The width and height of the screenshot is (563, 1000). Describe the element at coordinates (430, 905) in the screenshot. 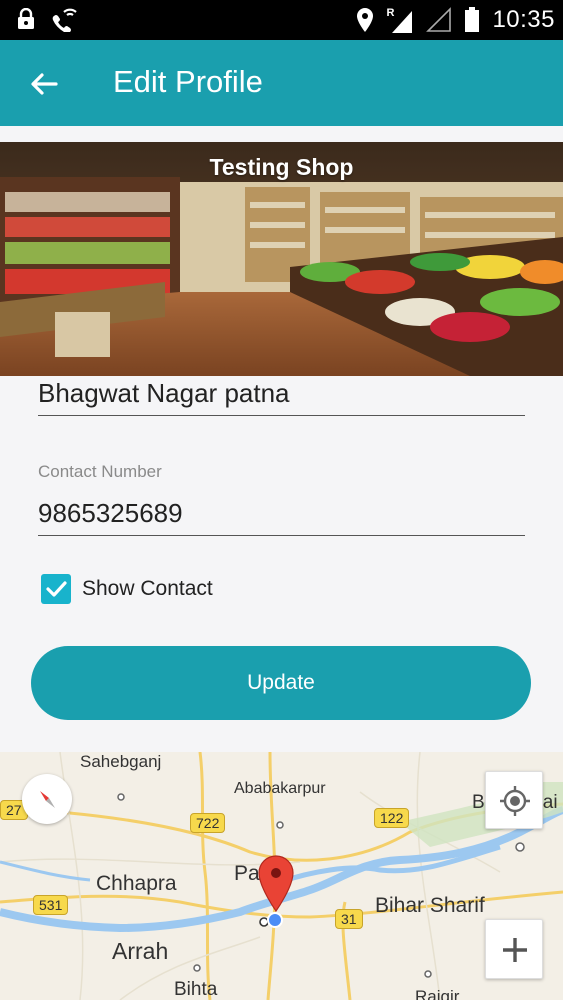

I see `map-label-bihar-sharif: Bihar Sharif` at that location.